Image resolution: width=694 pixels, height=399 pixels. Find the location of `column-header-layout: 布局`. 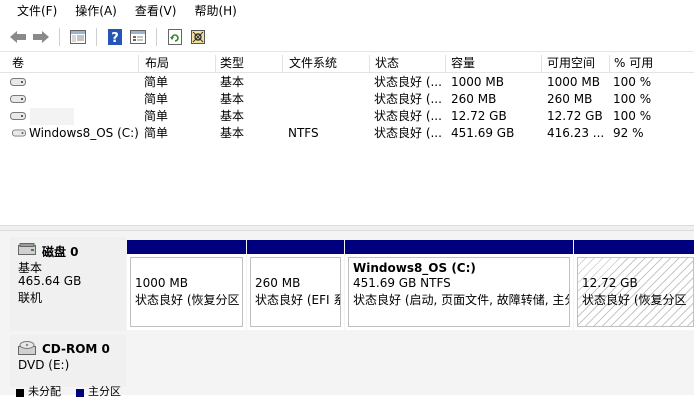

column-header-layout: 布局 is located at coordinates (178, 63).